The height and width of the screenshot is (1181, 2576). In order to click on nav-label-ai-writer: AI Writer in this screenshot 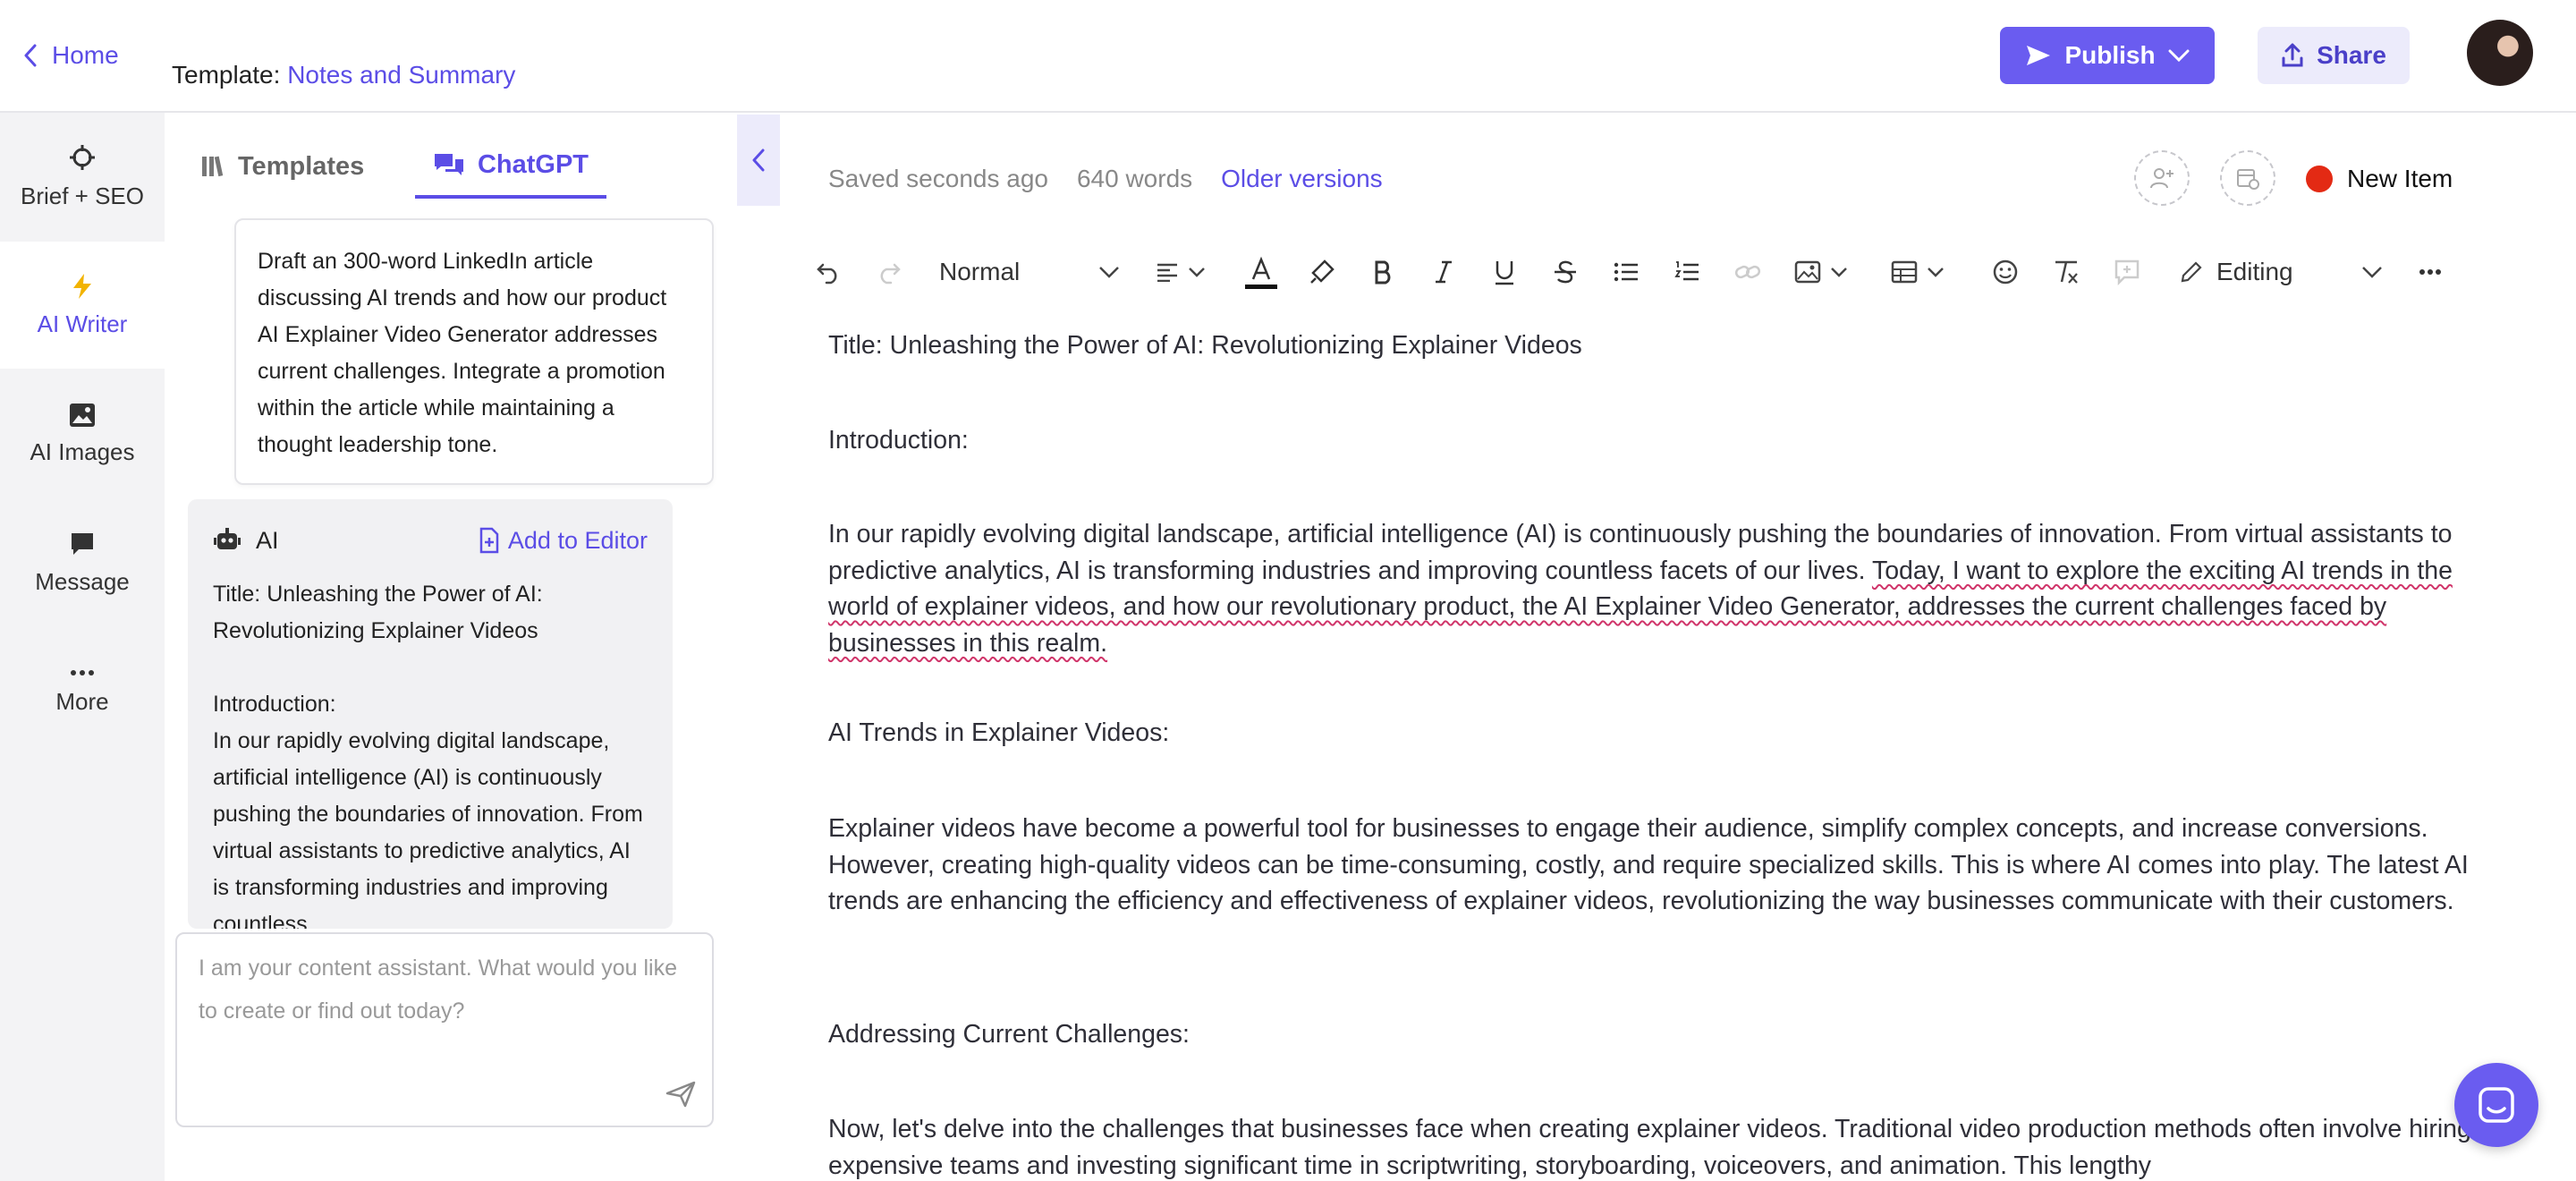, I will do `click(82, 323)`.